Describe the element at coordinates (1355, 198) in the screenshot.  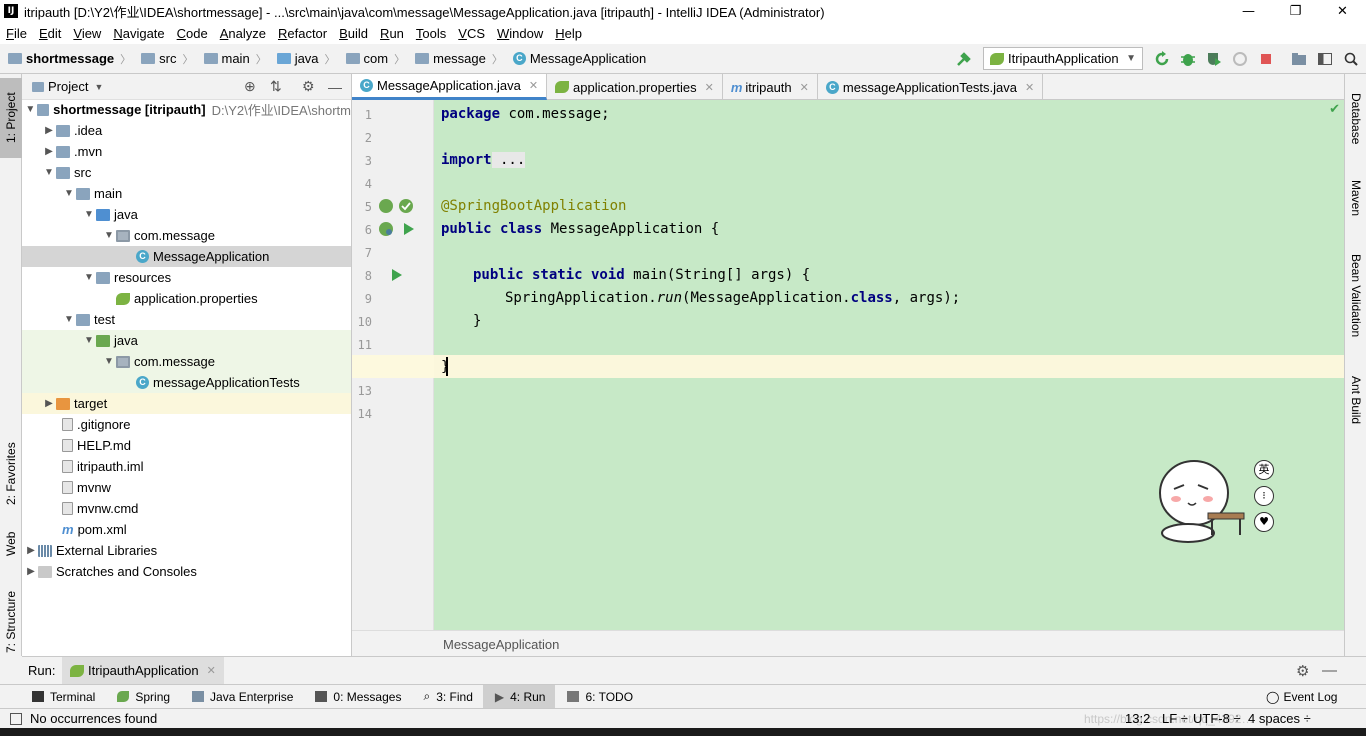
I see `tool-tab-maven: Maven` at that location.